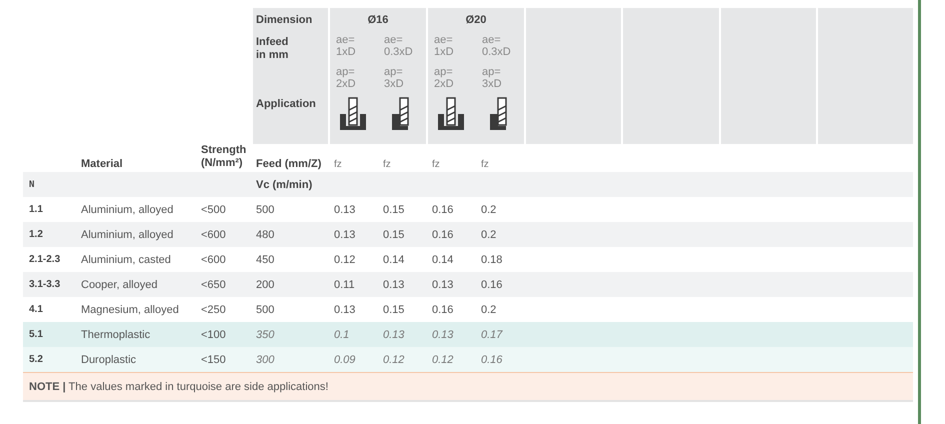 This screenshot has width=945, height=424. Describe the element at coordinates (273, 49) in the screenshot. I see `infeed-label: Infeed in mm` at that location.